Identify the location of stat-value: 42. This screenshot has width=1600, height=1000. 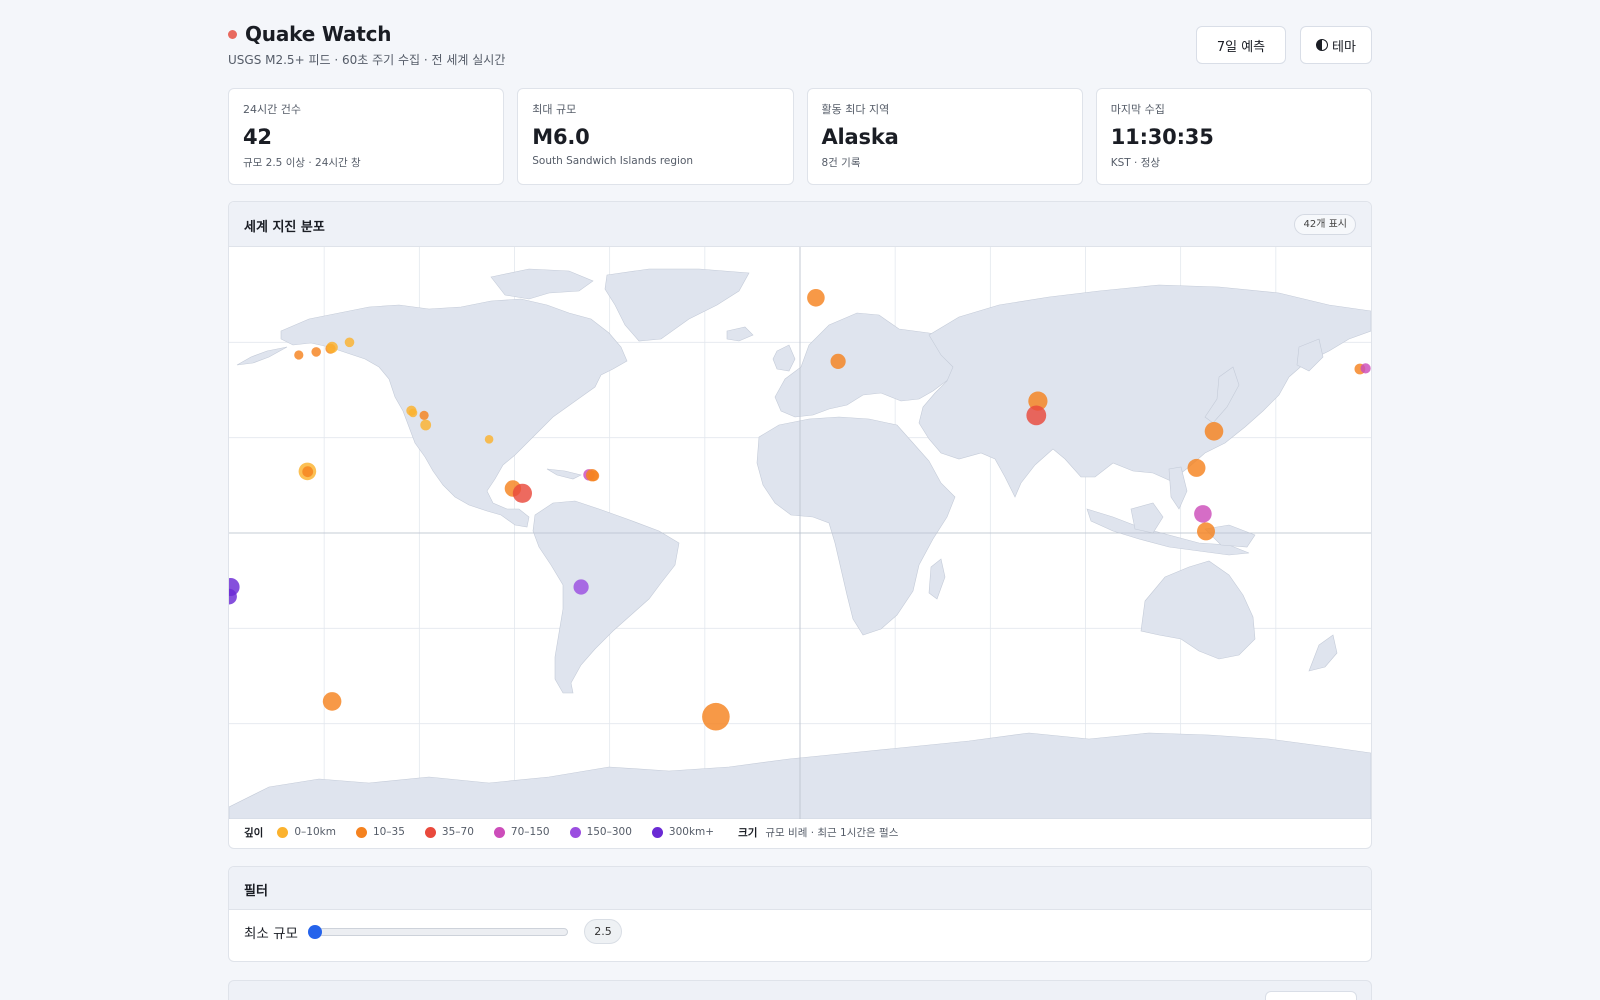
(257, 137).